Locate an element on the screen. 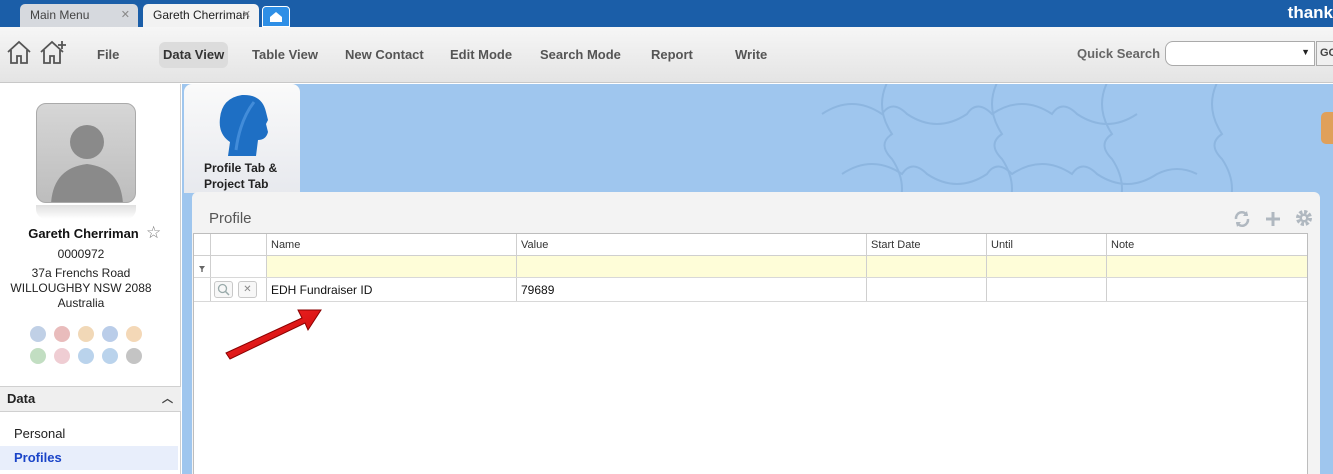 The image size is (1333, 474). row-actions: ✕ is located at coordinates (239, 289).